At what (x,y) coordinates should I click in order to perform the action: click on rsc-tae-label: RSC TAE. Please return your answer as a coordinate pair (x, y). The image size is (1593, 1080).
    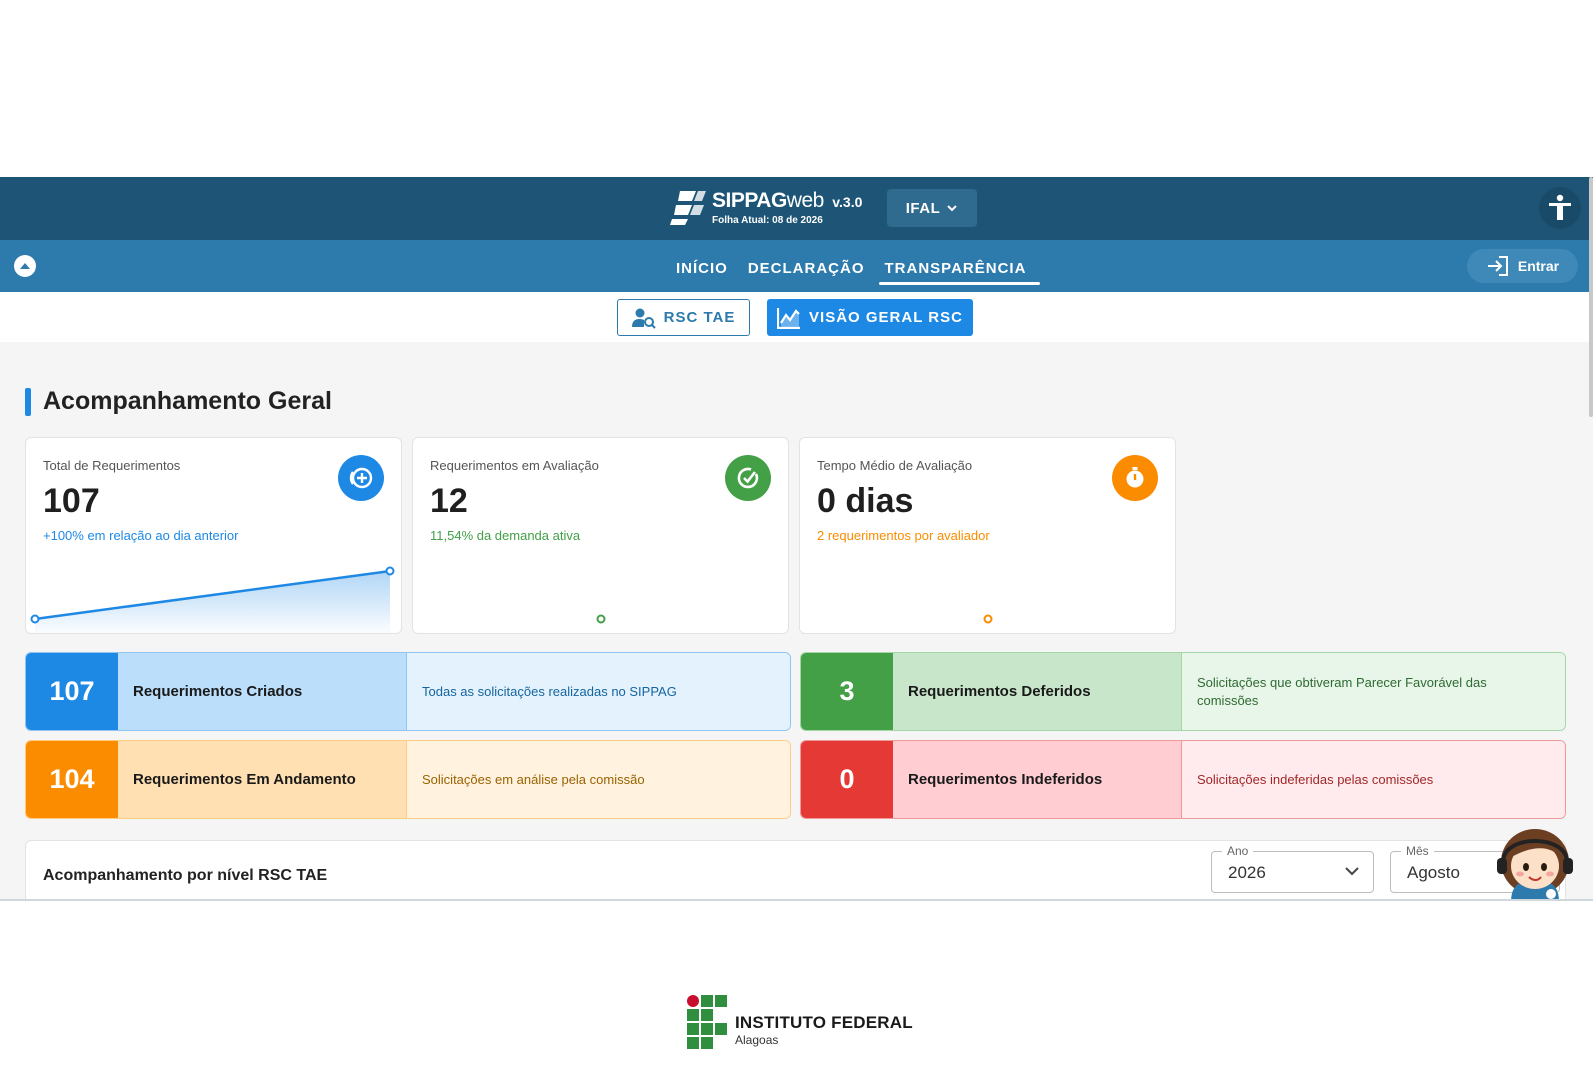
    Looking at the image, I should click on (699, 317).